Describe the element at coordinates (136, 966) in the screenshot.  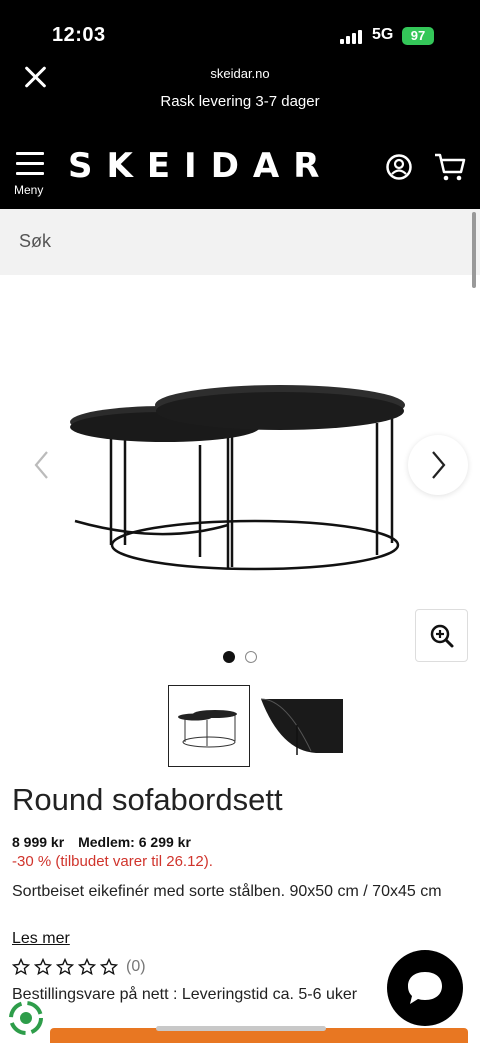
I see `review-count: (0)` at that location.